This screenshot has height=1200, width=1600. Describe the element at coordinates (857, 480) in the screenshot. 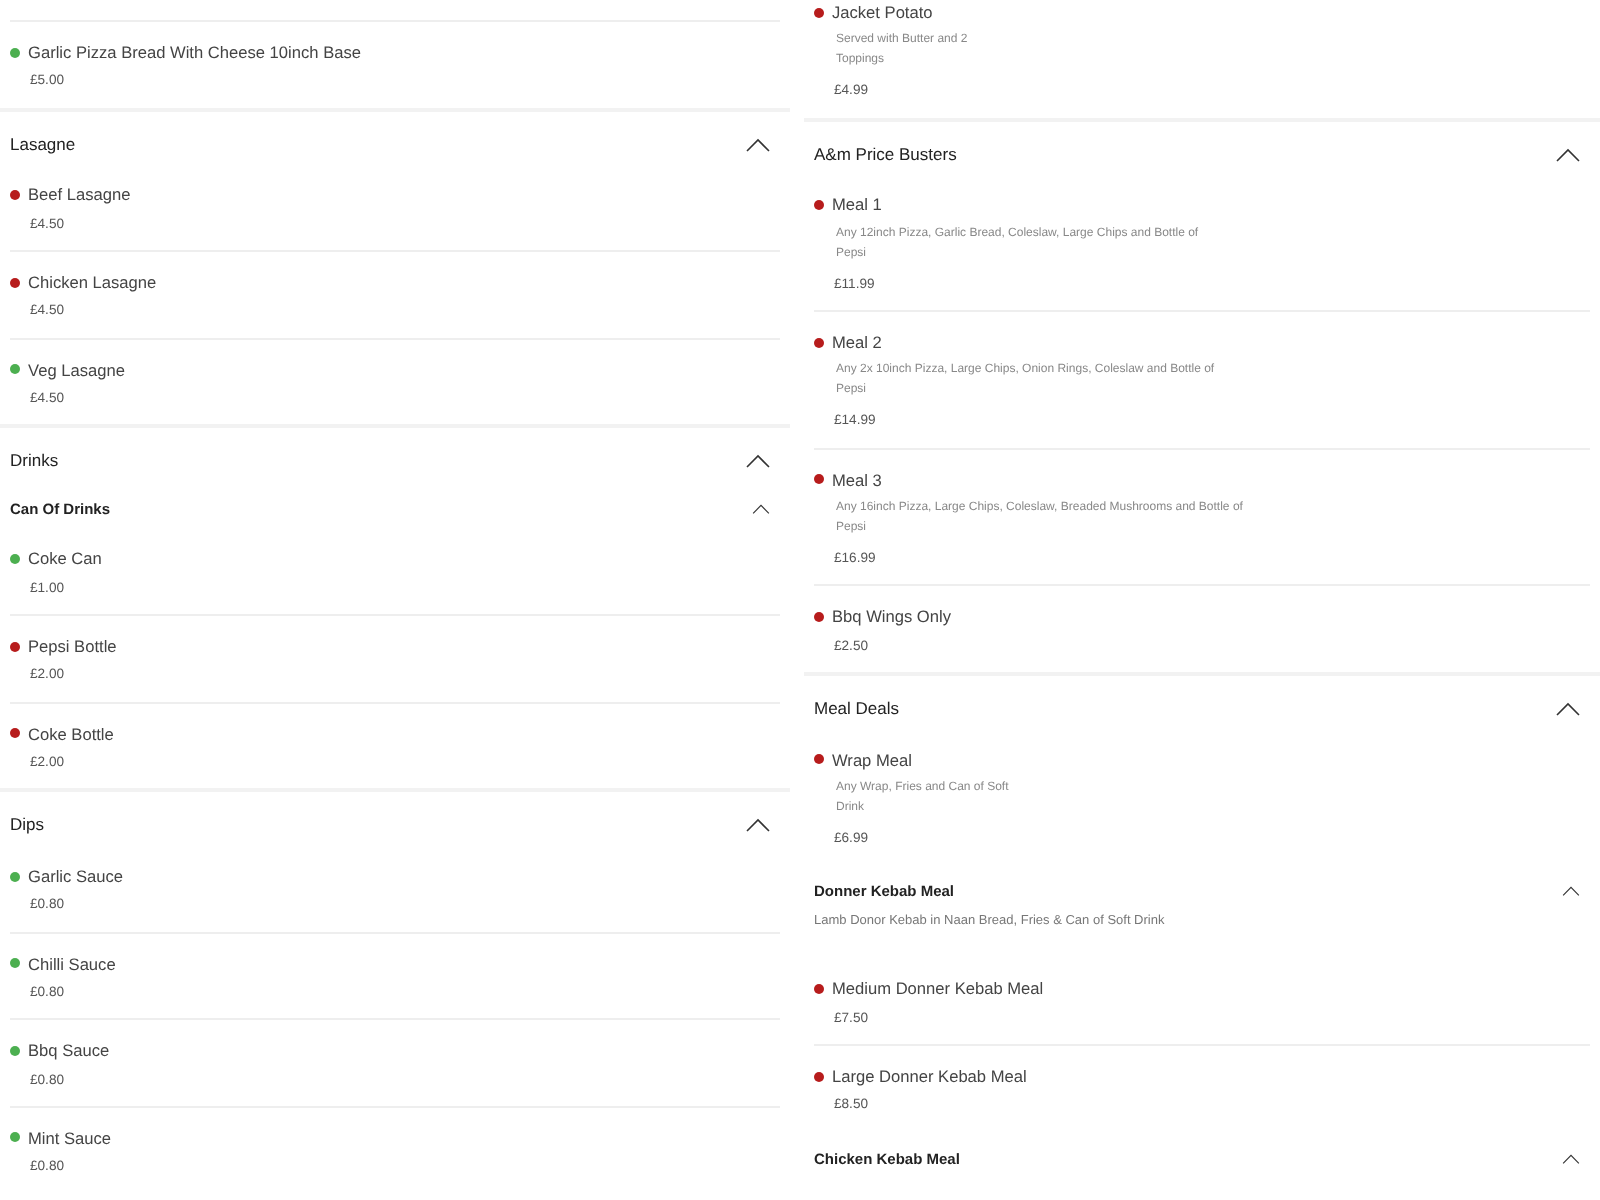

I see `item-name: Meal 3` at that location.